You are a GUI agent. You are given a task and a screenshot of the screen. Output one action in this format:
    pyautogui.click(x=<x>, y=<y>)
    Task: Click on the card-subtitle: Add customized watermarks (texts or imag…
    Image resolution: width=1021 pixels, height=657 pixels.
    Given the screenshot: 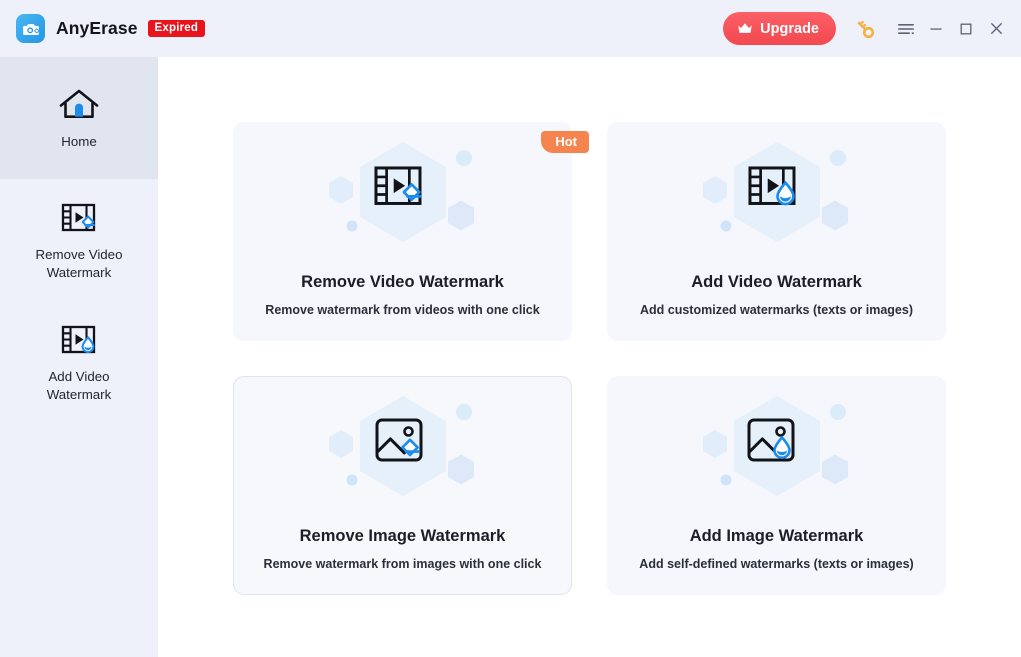 What is the action you would take?
    pyautogui.click(x=776, y=310)
    